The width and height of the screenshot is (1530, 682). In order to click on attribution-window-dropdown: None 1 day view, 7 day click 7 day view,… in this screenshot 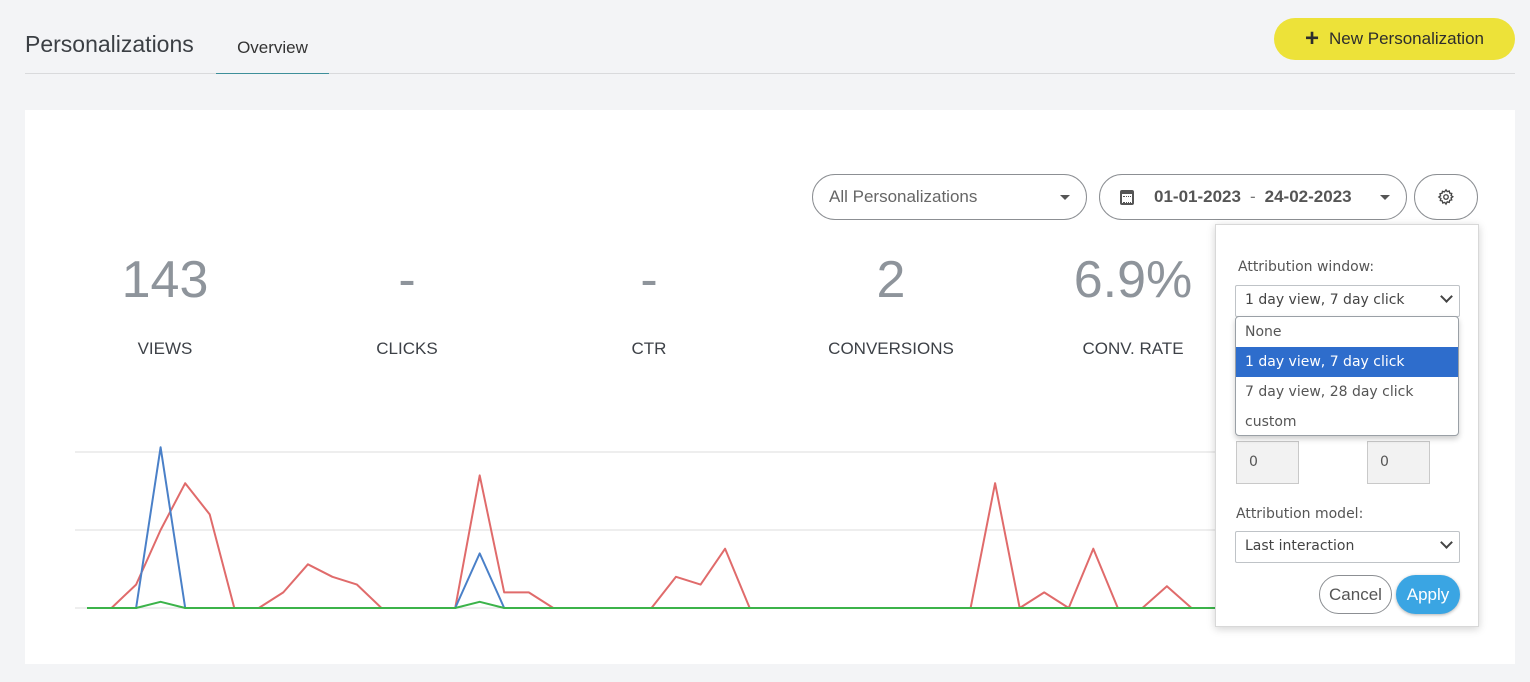, I will do `click(1347, 376)`.